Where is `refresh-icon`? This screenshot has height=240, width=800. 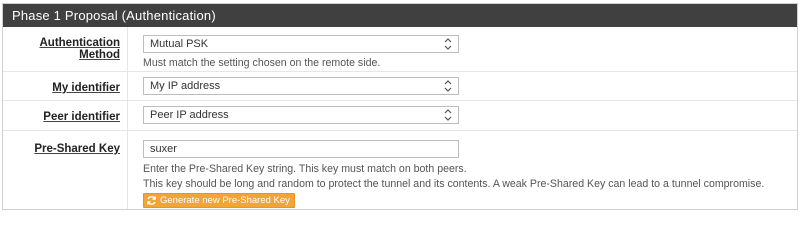
refresh-icon is located at coordinates (151, 200).